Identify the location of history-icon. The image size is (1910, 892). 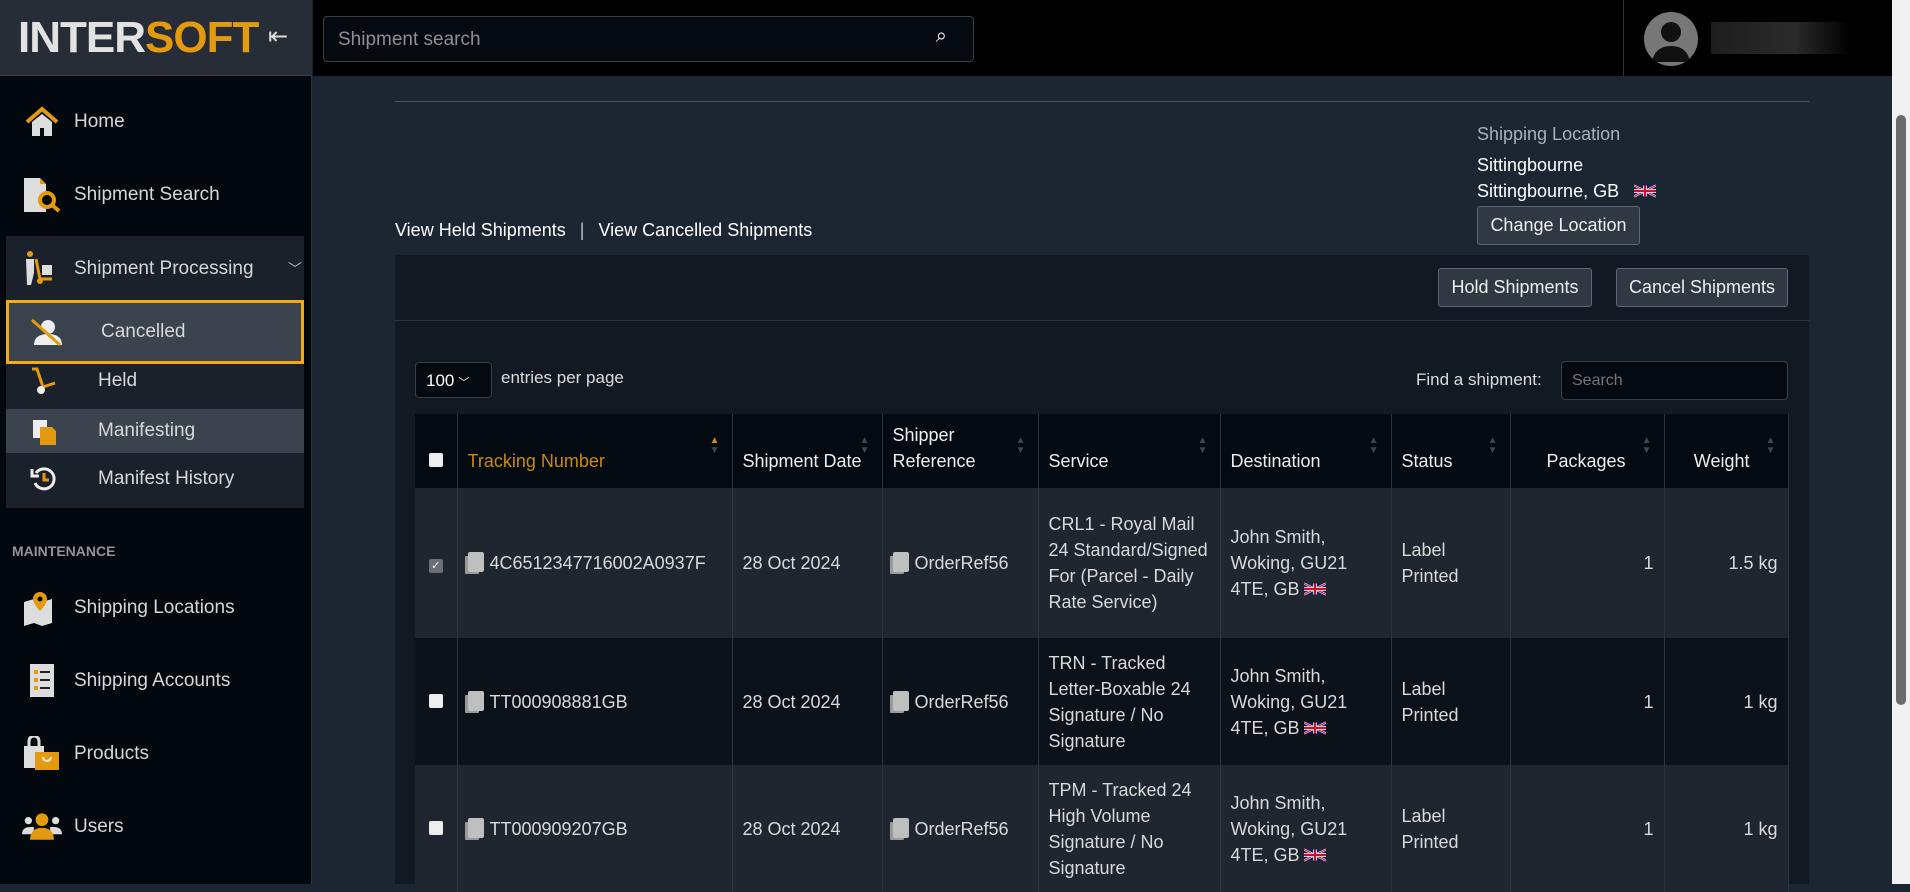
(44, 479).